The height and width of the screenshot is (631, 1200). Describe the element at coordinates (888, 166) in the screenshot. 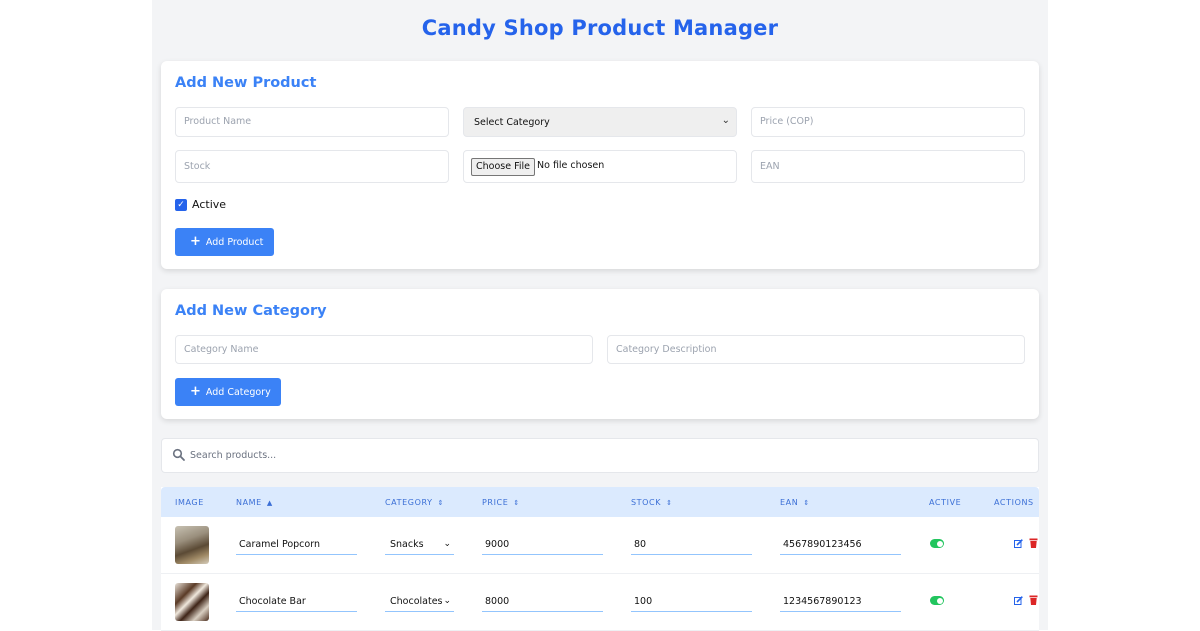

I see `ean-input: EAN` at that location.